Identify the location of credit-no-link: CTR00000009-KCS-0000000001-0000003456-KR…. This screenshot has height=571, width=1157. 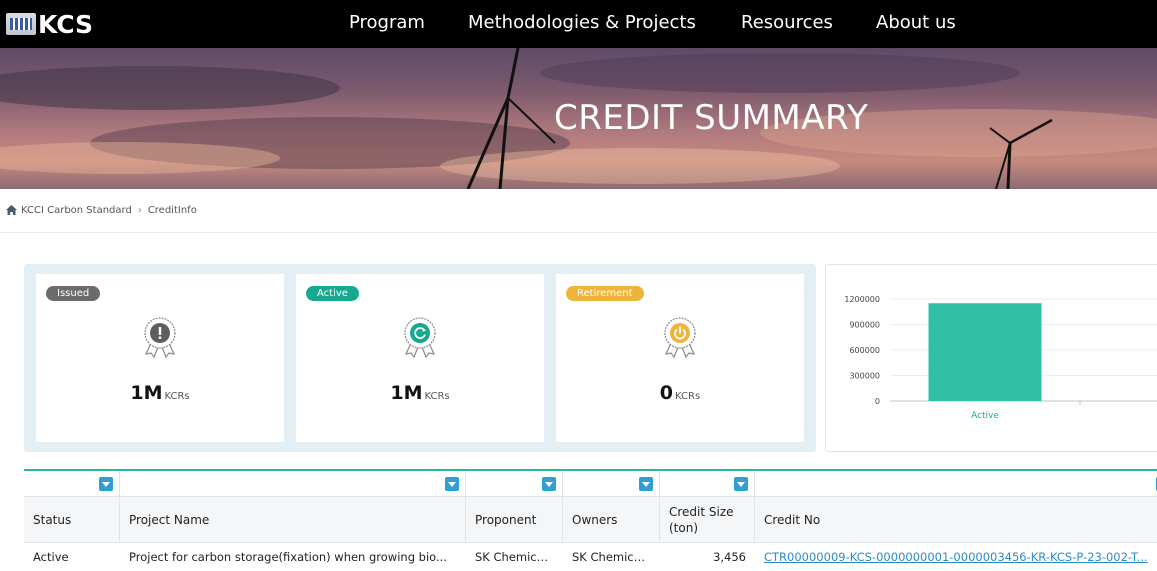
(956, 557).